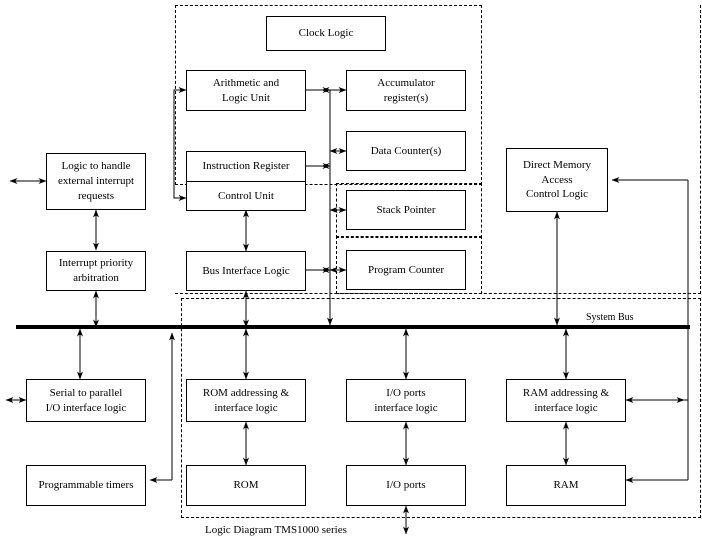  Describe the element at coordinates (246, 392) in the screenshot. I see `rom-addressing-line1: ROM addressing &` at that location.